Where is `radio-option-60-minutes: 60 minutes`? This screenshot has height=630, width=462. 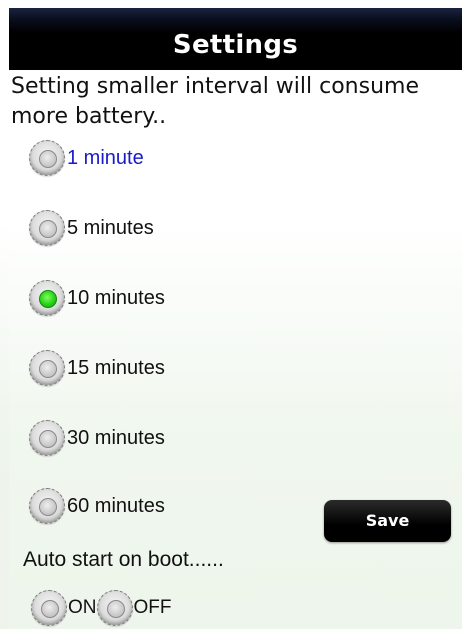
radio-option-60-minutes: 60 minutes is located at coordinates (97, 506).